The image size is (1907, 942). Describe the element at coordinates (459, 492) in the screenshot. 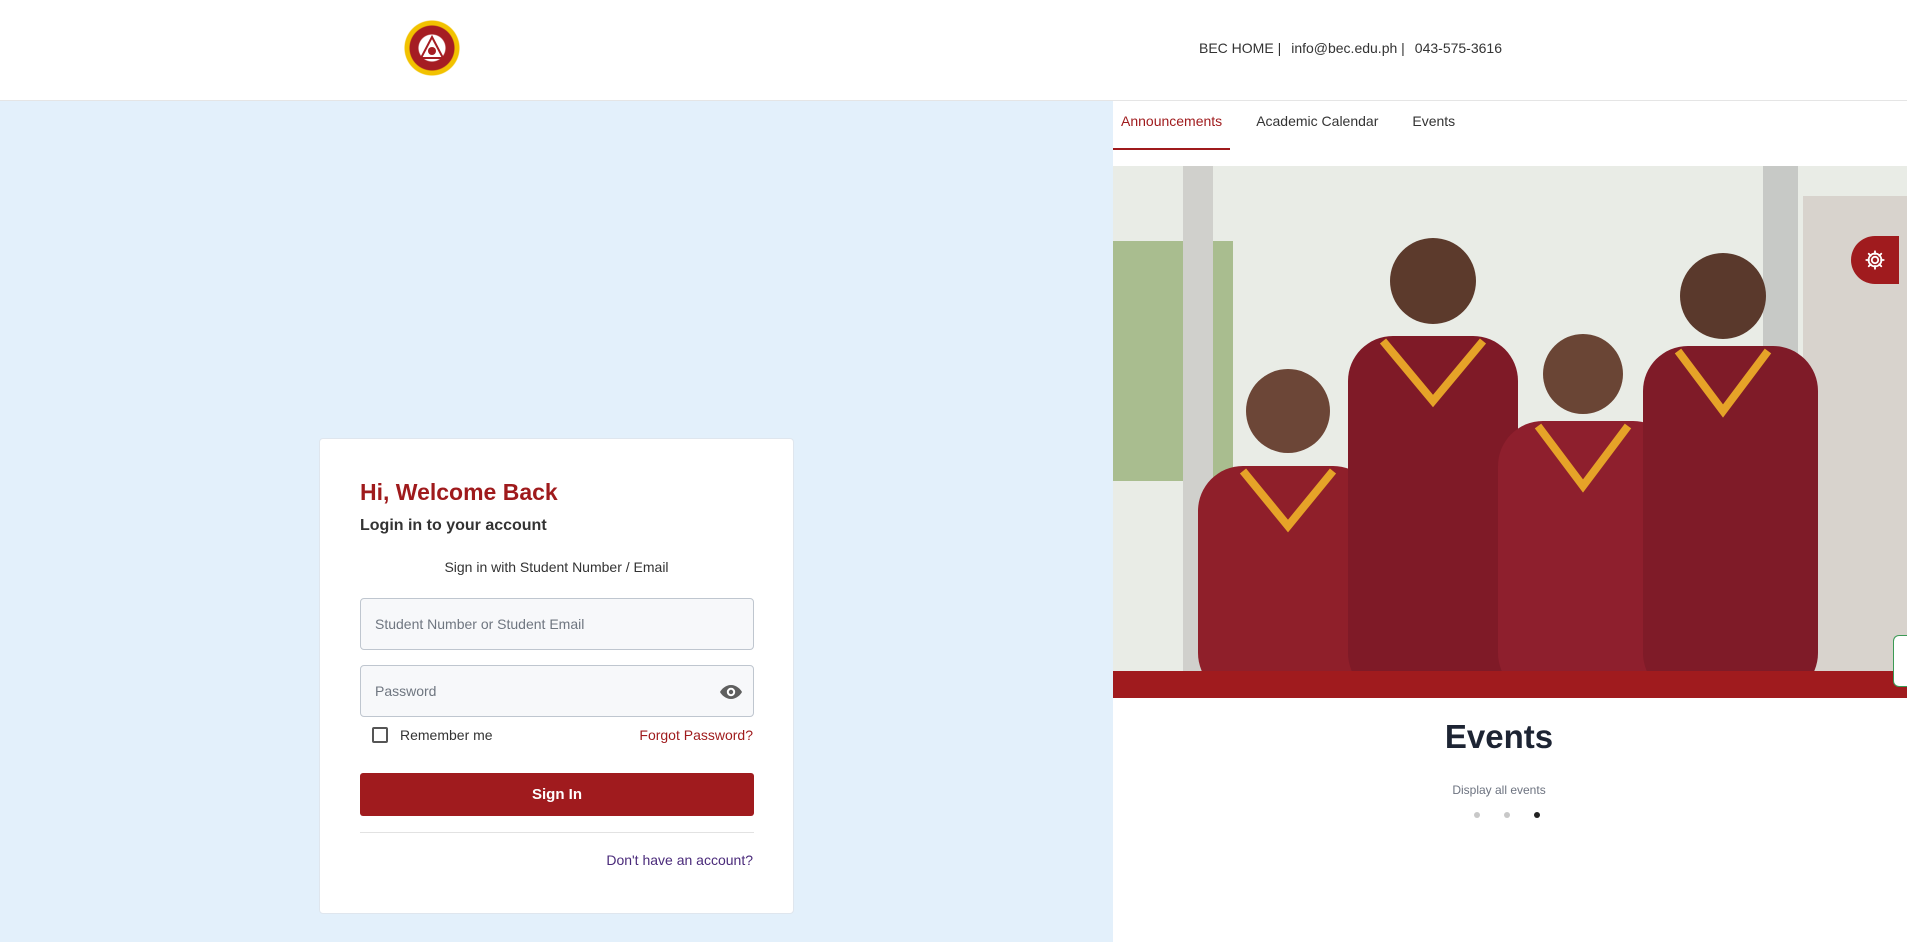

I see `welcome-heading: Hi, Welcome Back` at that location.